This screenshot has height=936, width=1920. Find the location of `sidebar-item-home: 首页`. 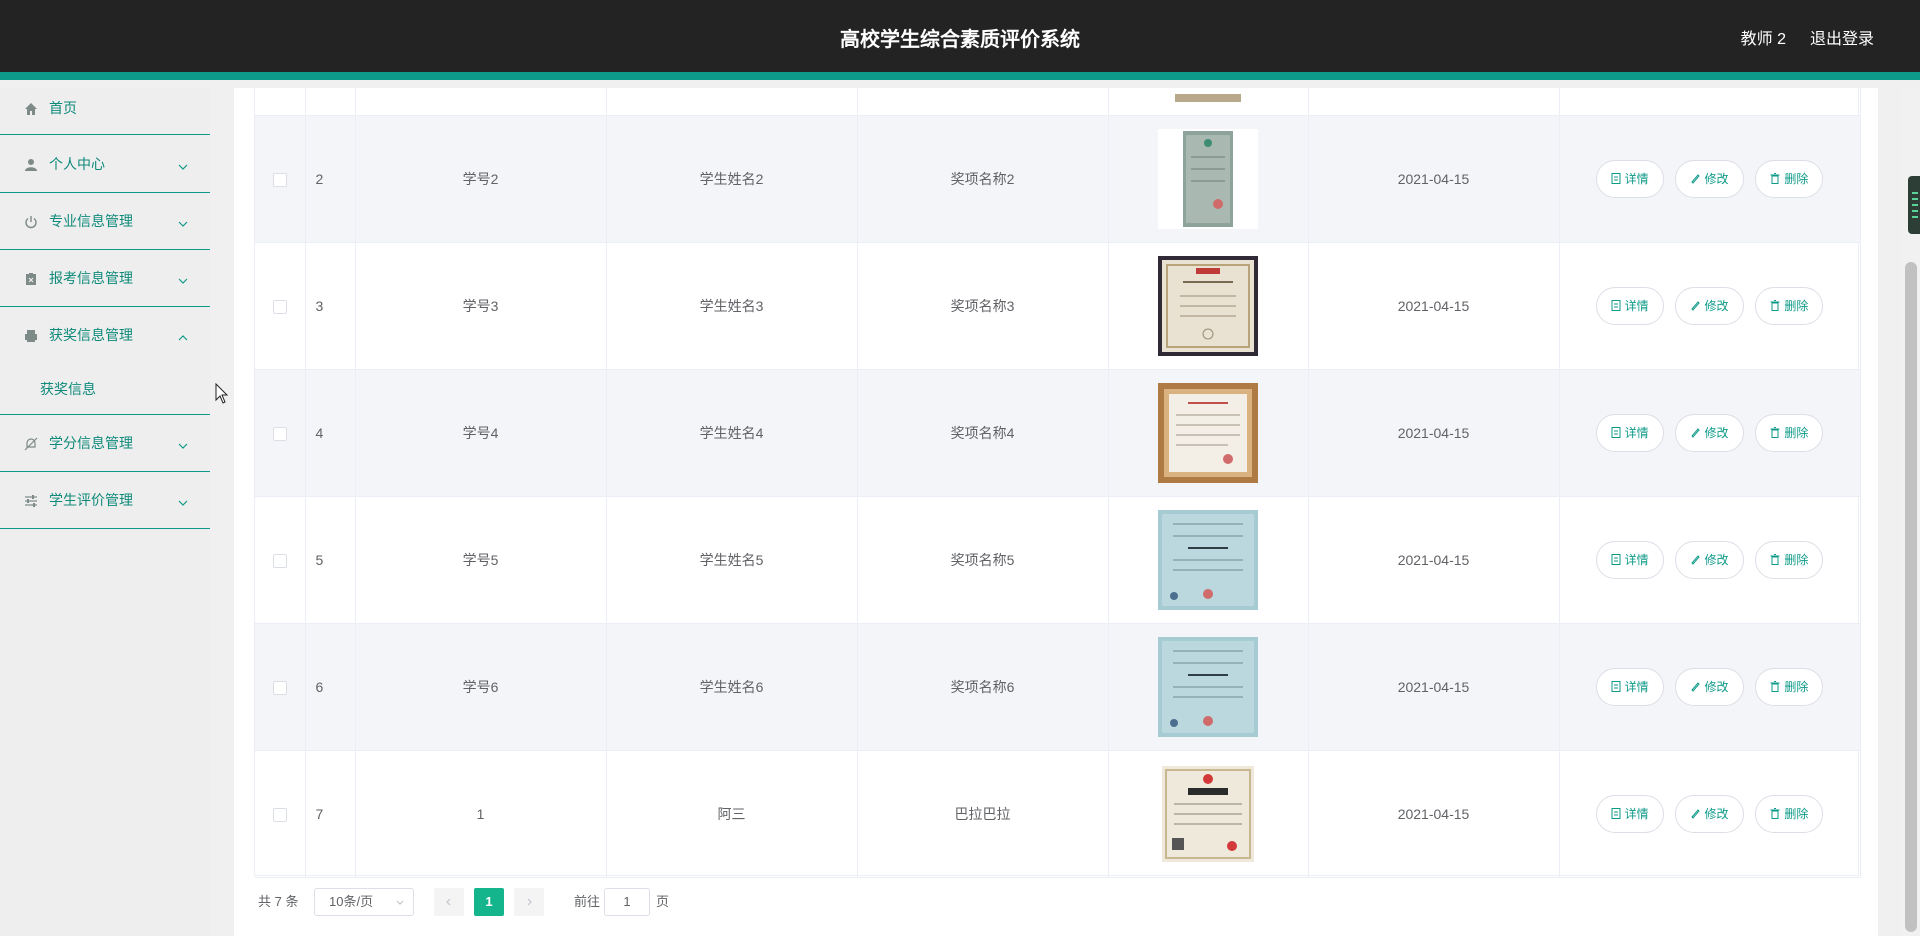

sidebar-item-home: 首页 is located at coordinates (105, 111).